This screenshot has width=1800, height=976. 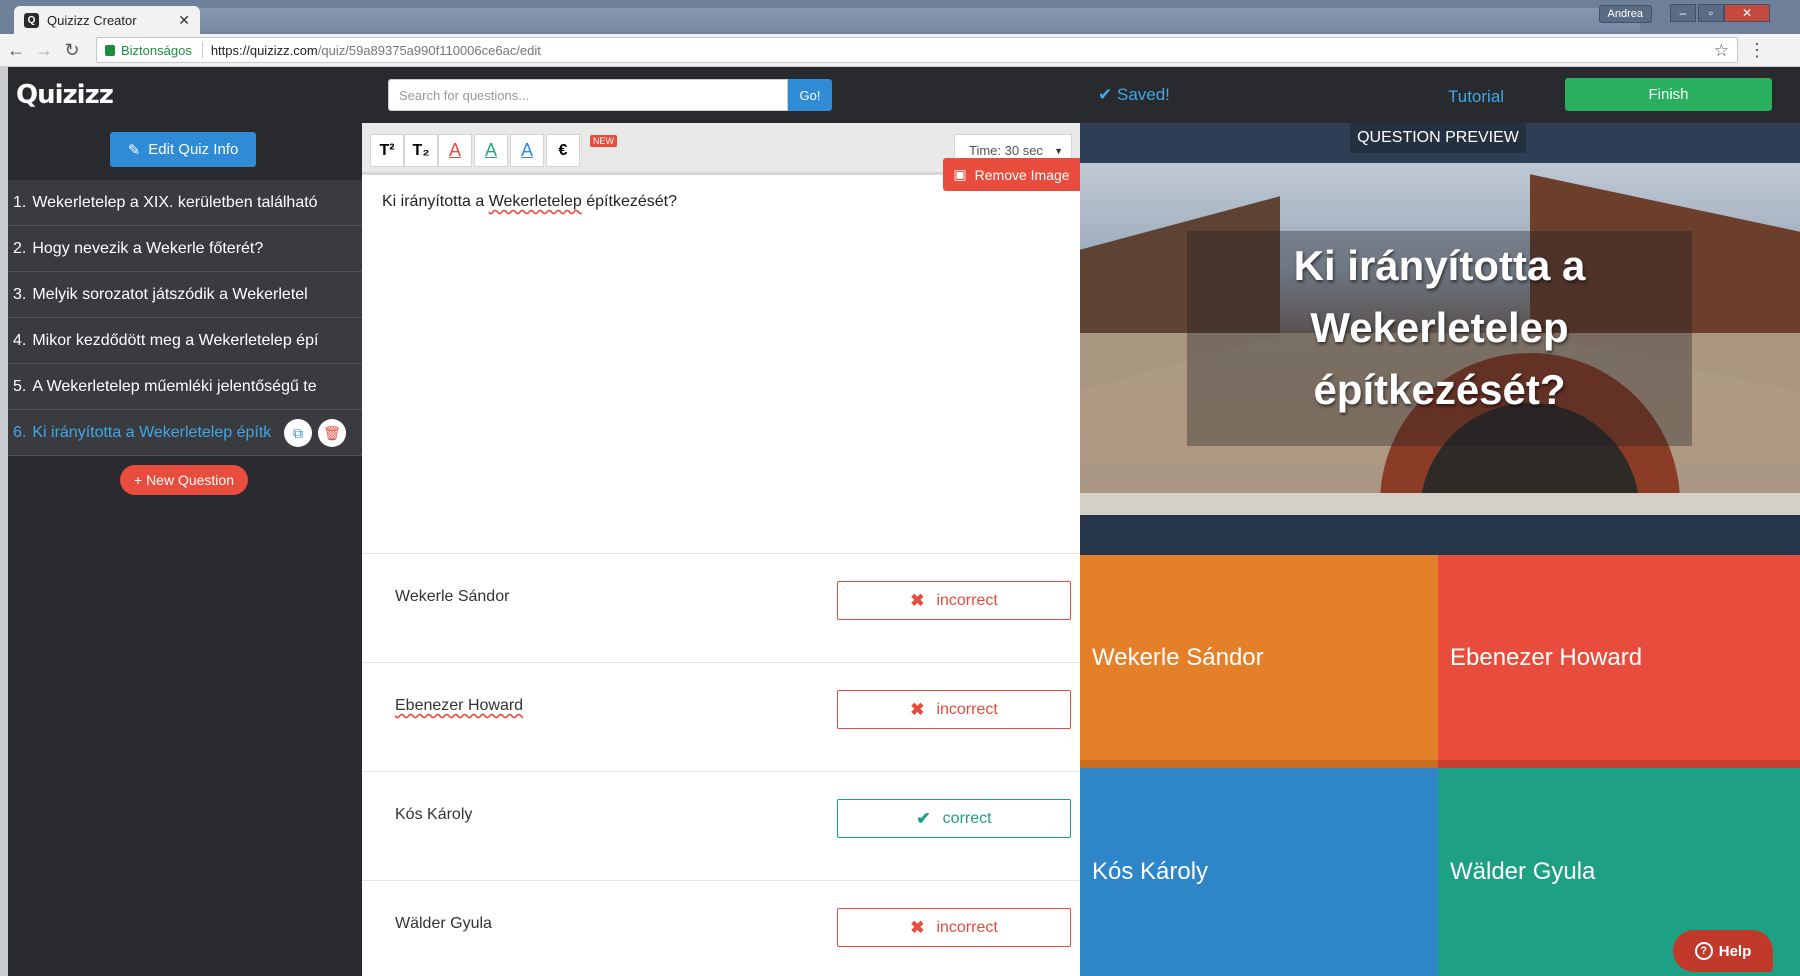 What do you see at coordinates (1440, 504) in the screenshot?
I see `image-road` at bounding box center [1440, 504].